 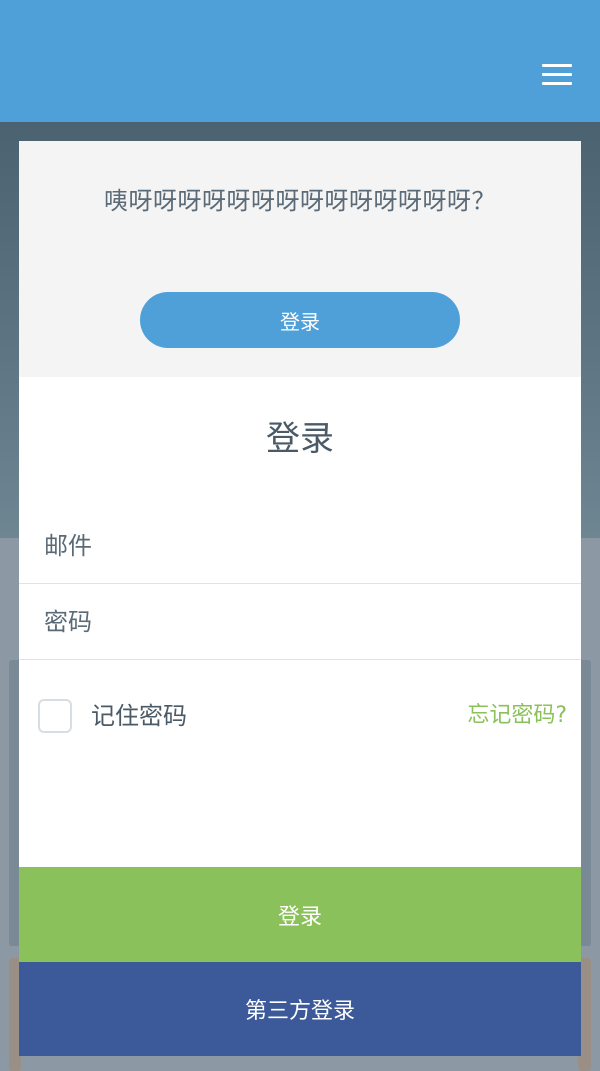 What do you see at coordinates (55, 716) in the screenshot?
I see `remember-checkbox` at bounding box center [55, 716].